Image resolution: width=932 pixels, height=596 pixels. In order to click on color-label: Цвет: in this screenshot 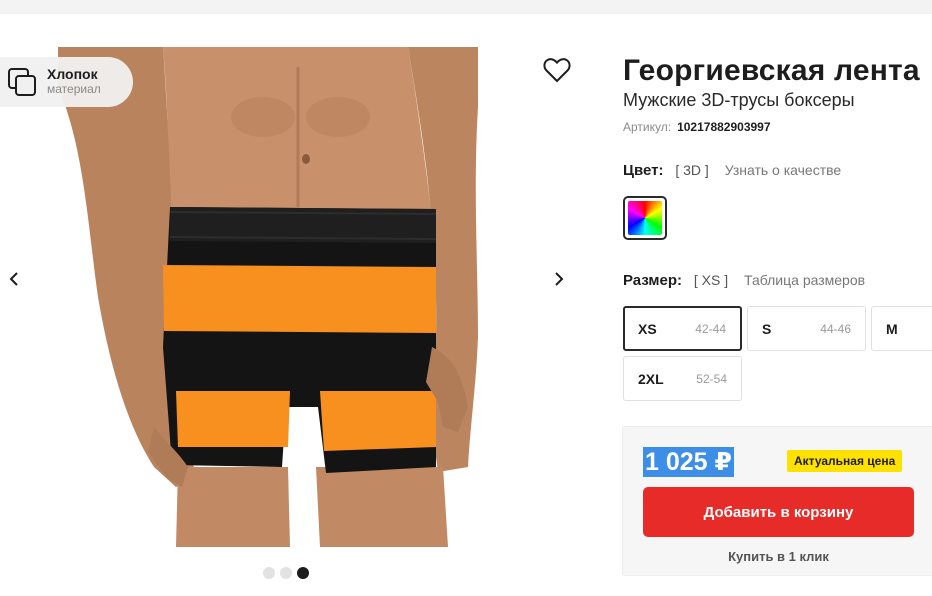, I will do `click(643, 170)`.